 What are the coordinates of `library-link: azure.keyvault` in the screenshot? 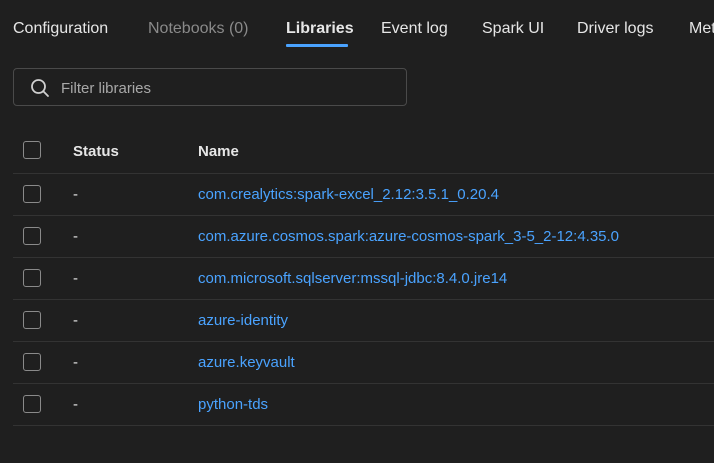 It's located at (246, 362).